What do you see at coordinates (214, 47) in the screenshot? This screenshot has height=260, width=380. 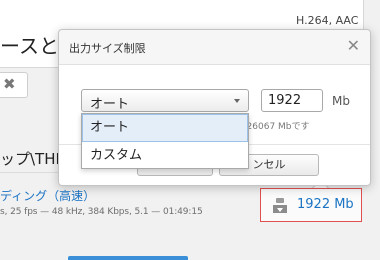 I see `dialog-header: 出力サイズ制限 ✕` at bounding box center [214, 47].